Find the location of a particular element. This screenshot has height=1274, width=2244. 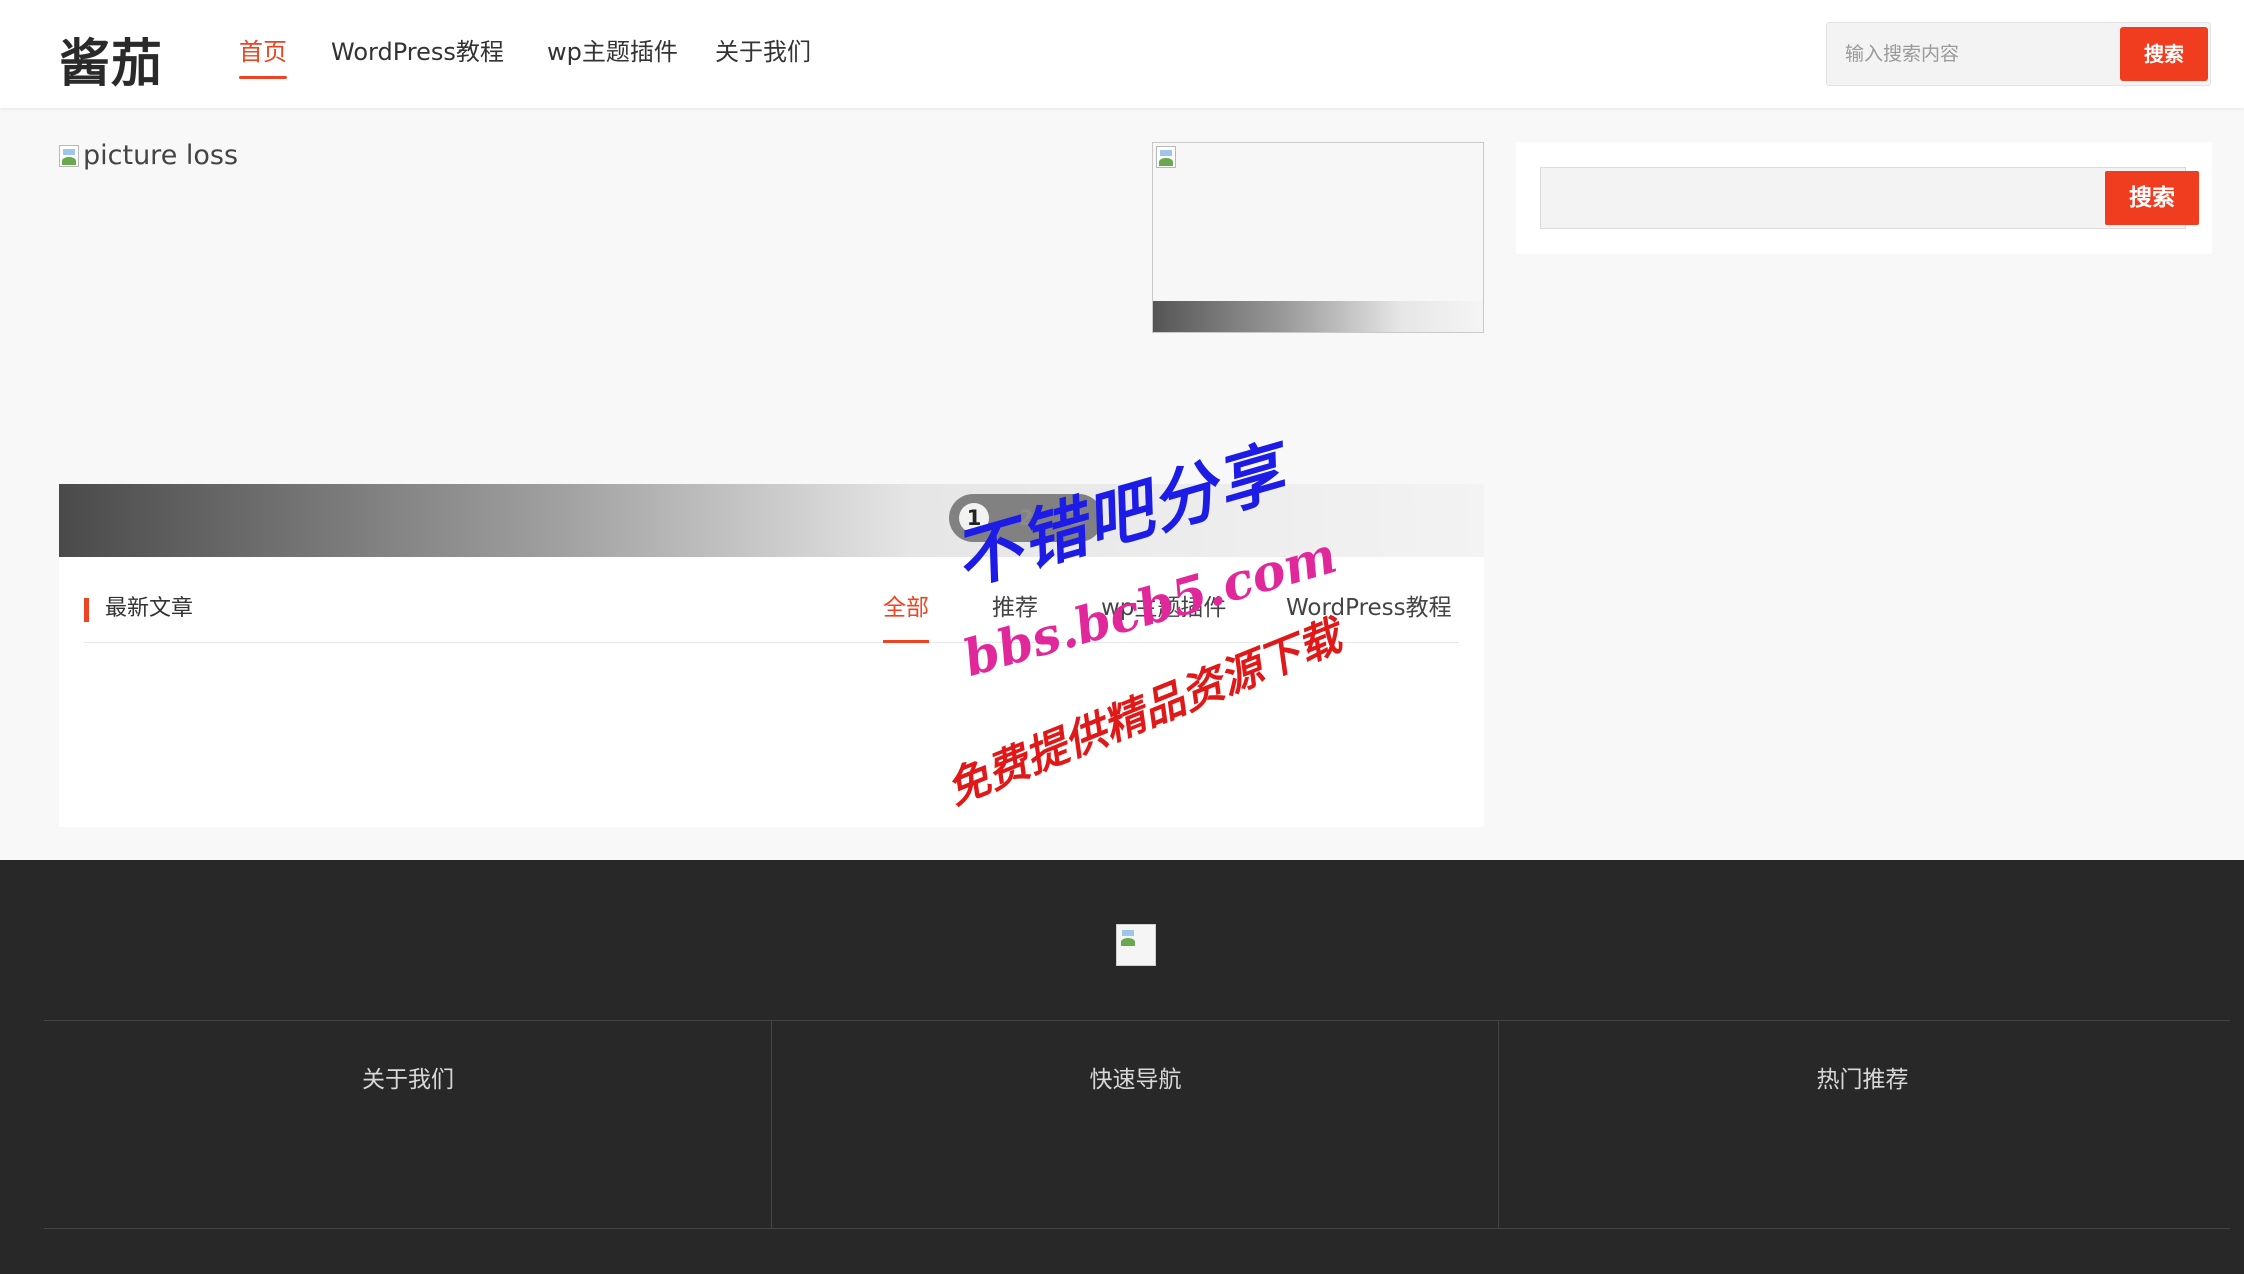

featured-thumbnail is located at coordinates (1318, 237).